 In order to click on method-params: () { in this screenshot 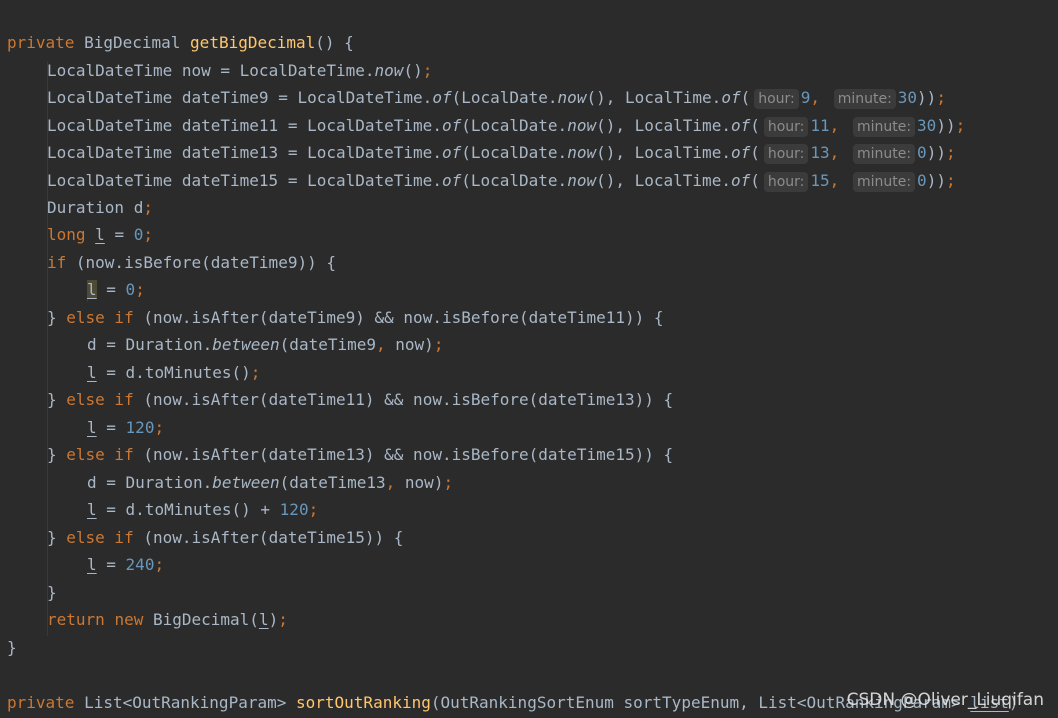, I will do `click(334, 42)`.